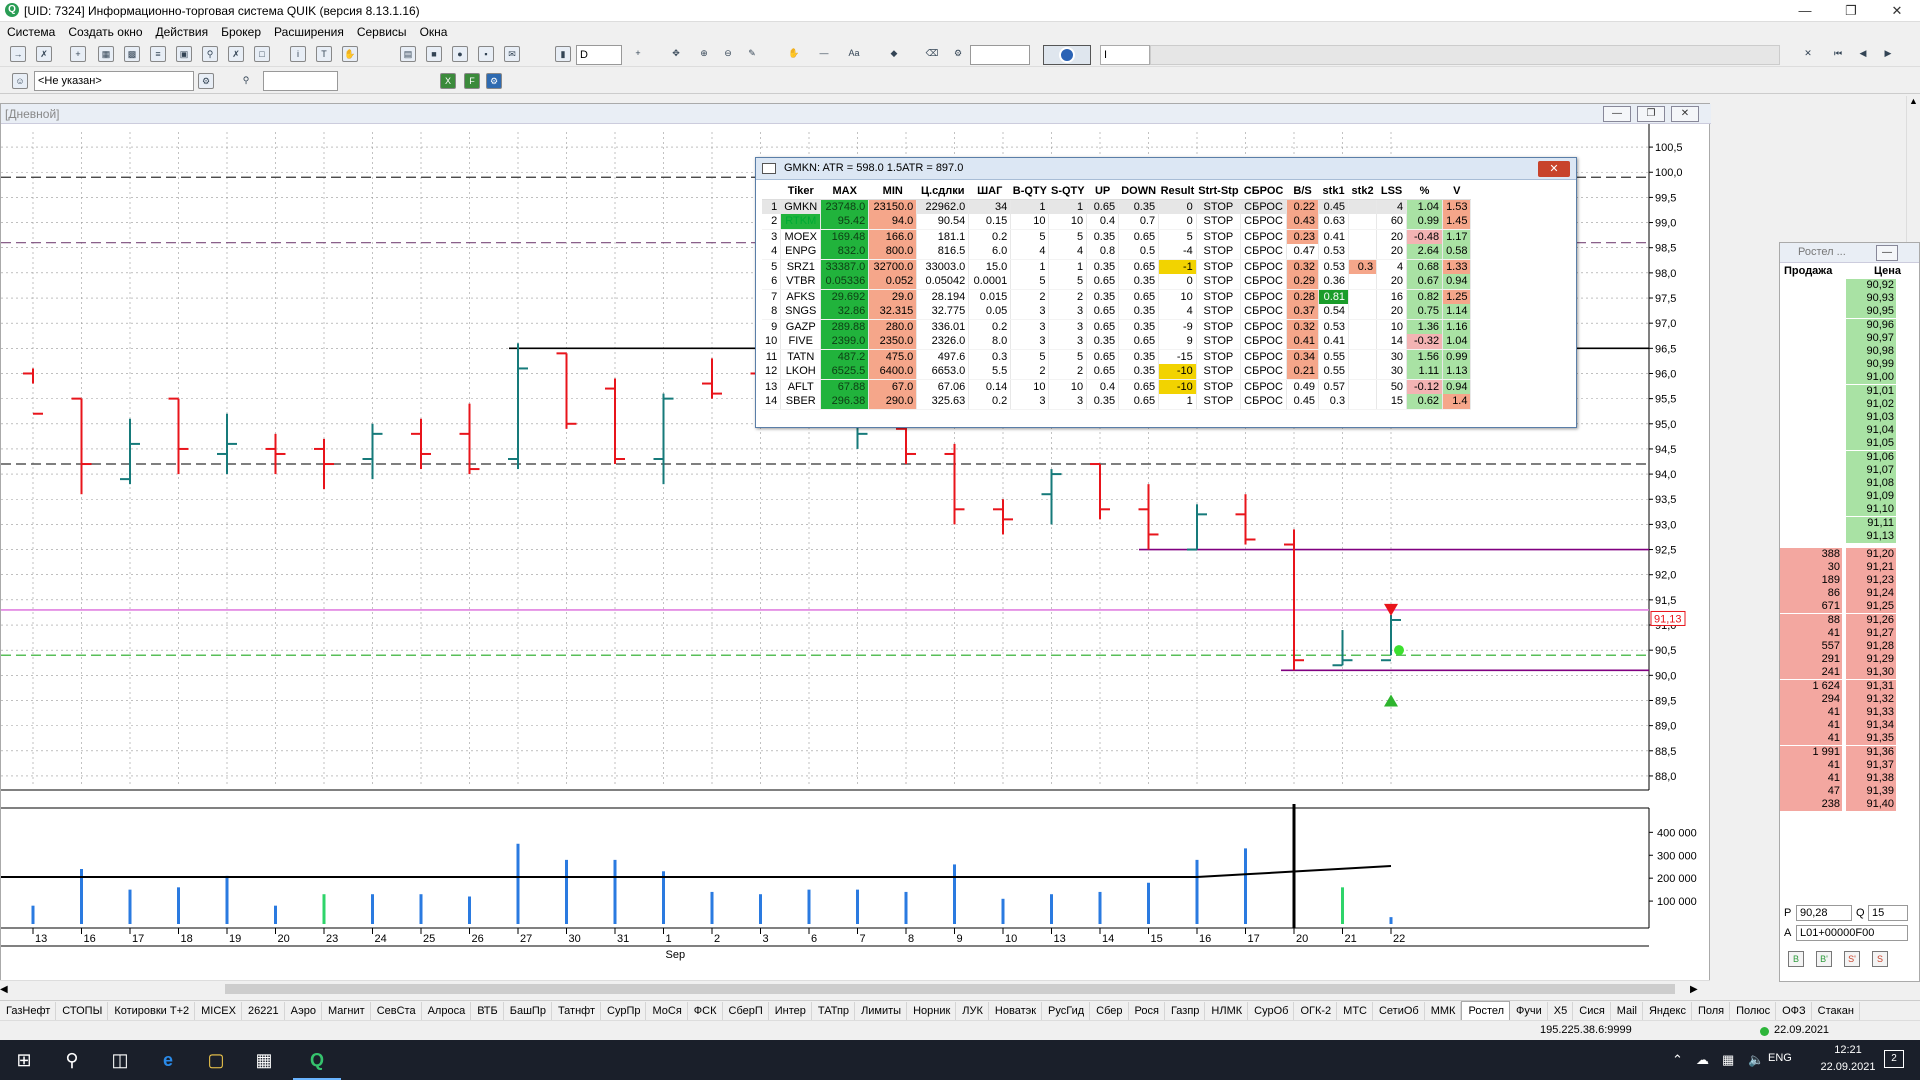 The image size is (1920, 1080). I want to click on window-tab: Рося, so click(1147, 1012).